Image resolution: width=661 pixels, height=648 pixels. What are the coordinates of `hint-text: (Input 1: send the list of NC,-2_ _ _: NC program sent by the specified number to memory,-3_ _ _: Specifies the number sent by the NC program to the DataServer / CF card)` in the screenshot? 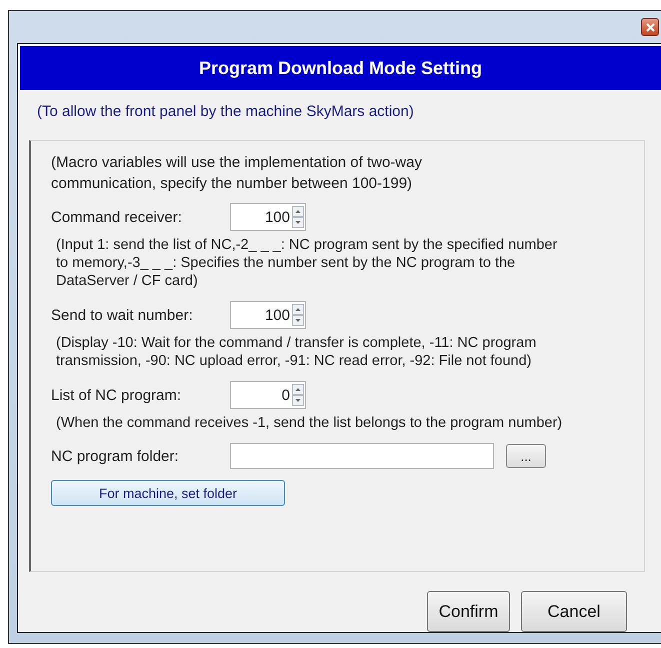 It's located at (306, 263).